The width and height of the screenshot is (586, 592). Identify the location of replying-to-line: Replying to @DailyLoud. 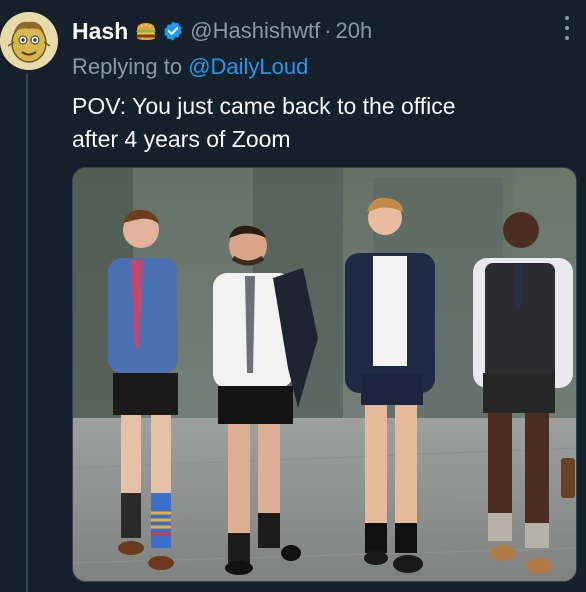
(190, 67).